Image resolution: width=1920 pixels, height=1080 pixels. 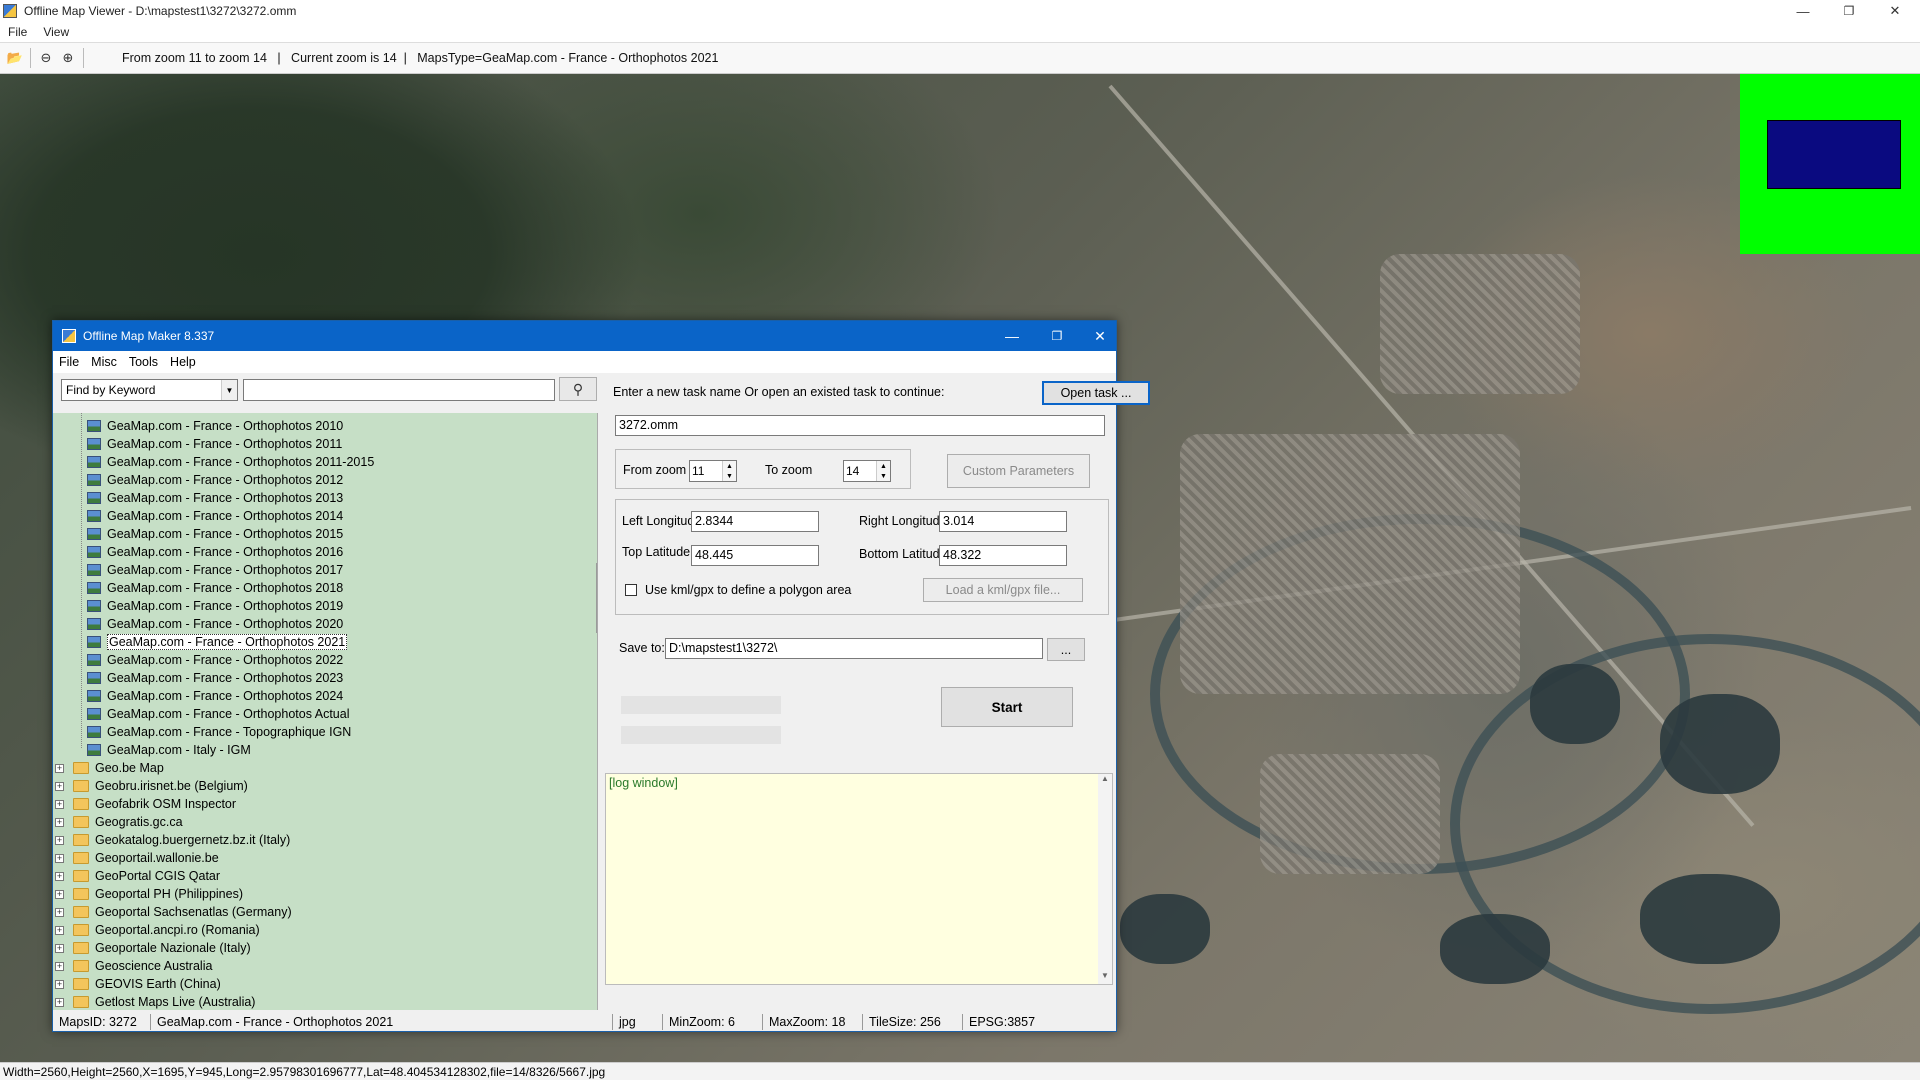 I want to click on town-area, so click(x=1480, y=324).